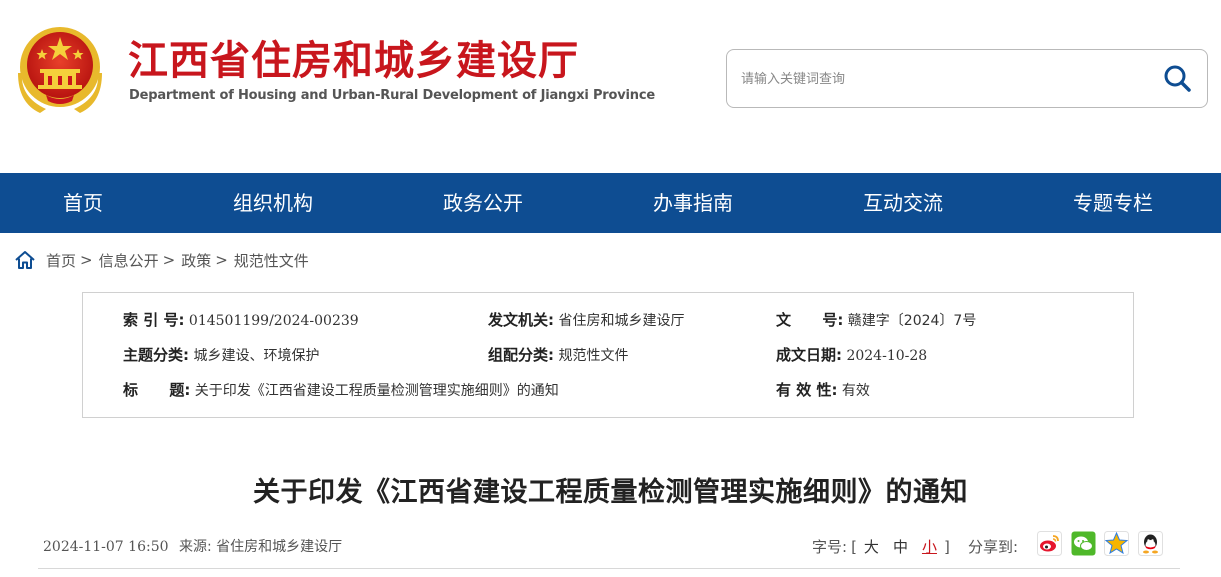 This screenshot has height=577, width=1221. Describe the element at coordinates (376, 391) in the screenshot. I see `info-title-value: 关于印发《江西省建设工程质量检测管理实施细则》的通知` at that location.